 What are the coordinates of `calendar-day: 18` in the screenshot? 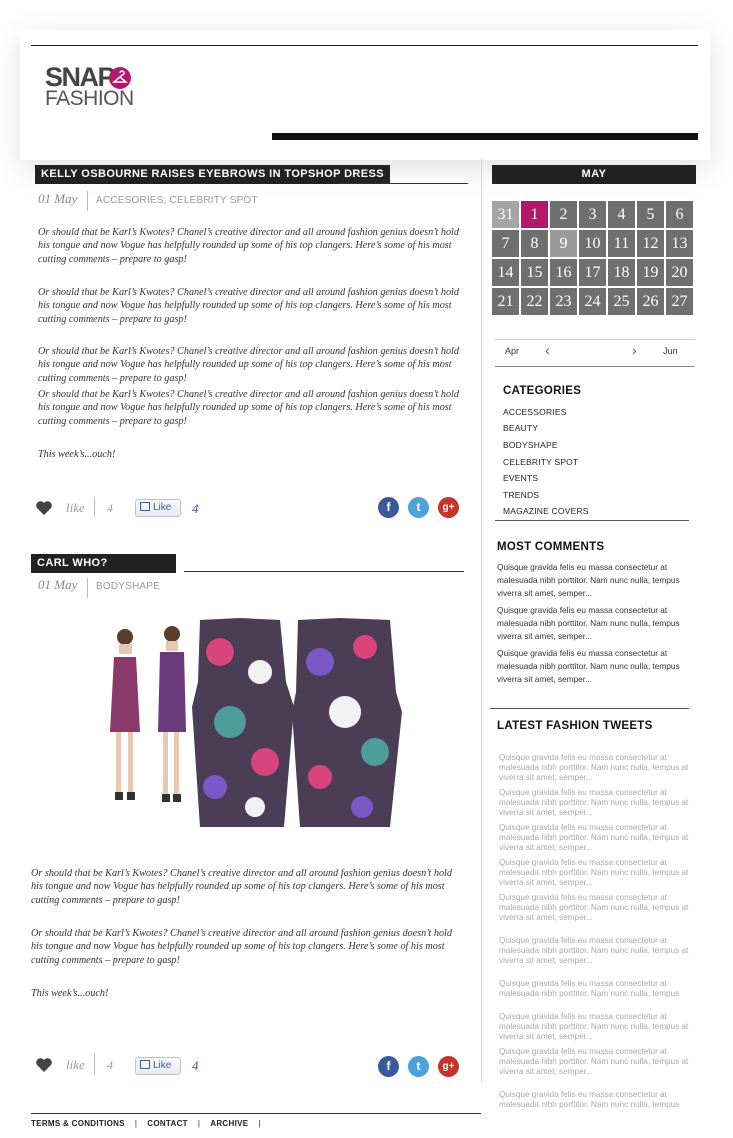 It's located at (621, 272).